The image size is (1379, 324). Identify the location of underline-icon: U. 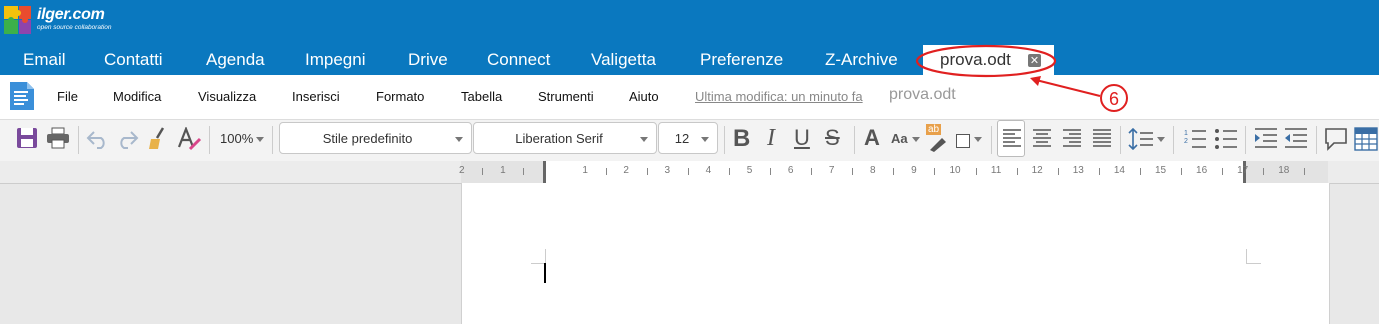
(802, 138).